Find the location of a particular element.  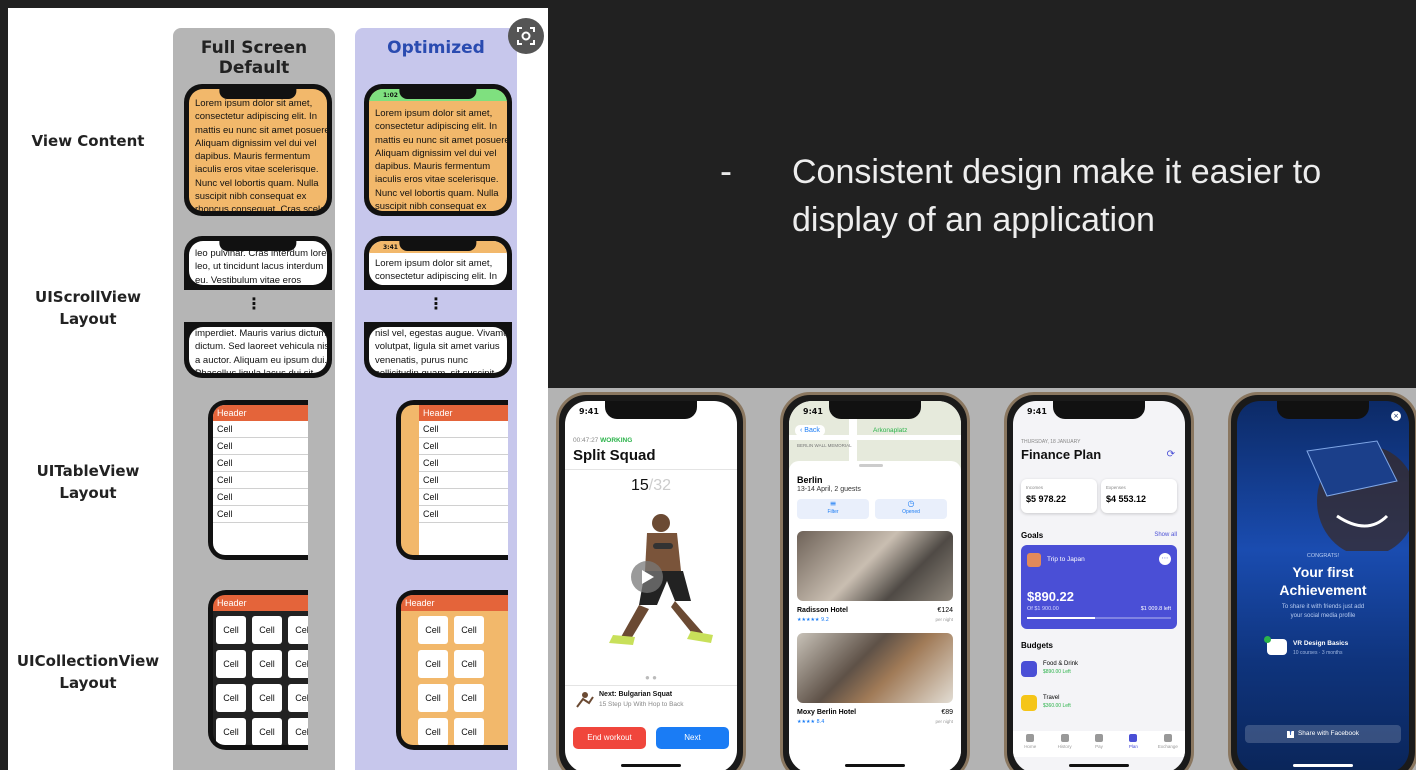

budget-left: $890.00 Left is located at coordinates (1057, 672).